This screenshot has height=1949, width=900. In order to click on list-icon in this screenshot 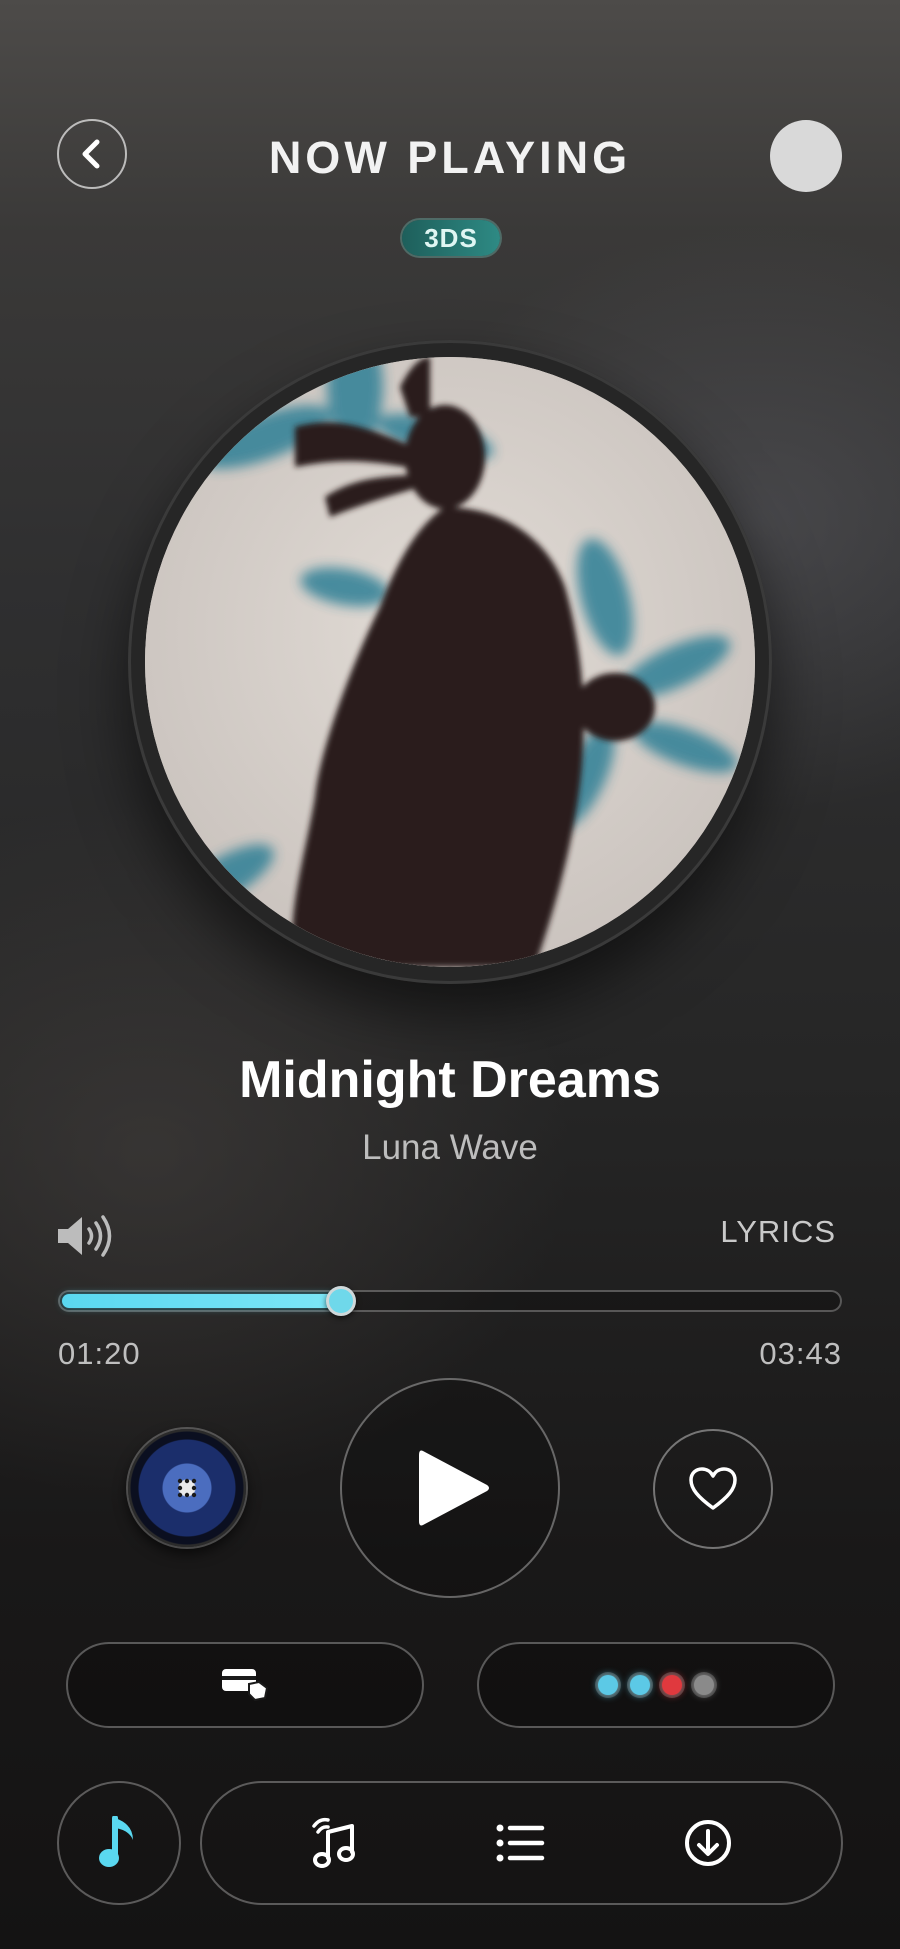, I will do `click(520, 1843)`.